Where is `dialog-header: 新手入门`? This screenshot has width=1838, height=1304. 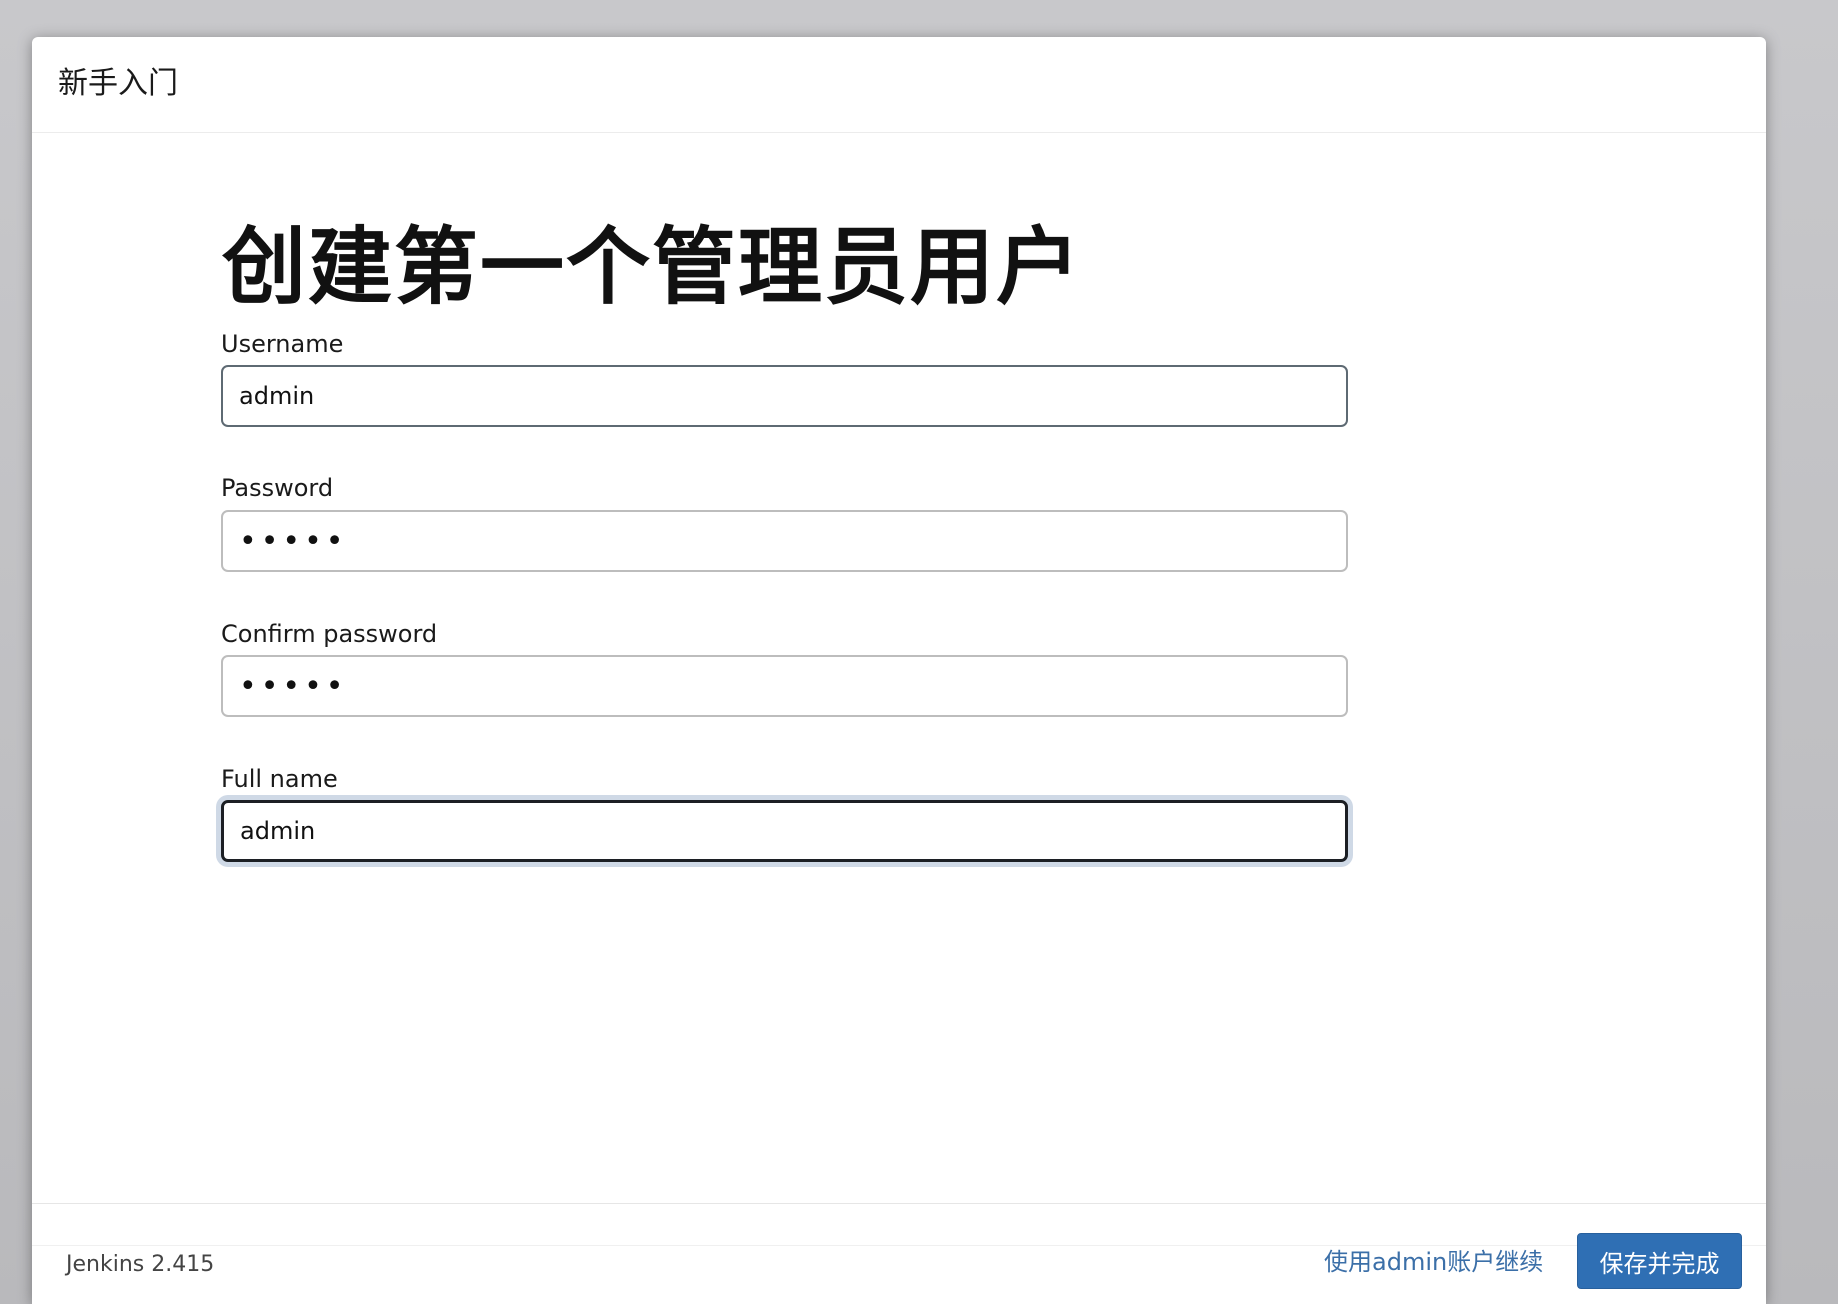 dialog-header: 新手入门 is located at coordinates (899, 85).